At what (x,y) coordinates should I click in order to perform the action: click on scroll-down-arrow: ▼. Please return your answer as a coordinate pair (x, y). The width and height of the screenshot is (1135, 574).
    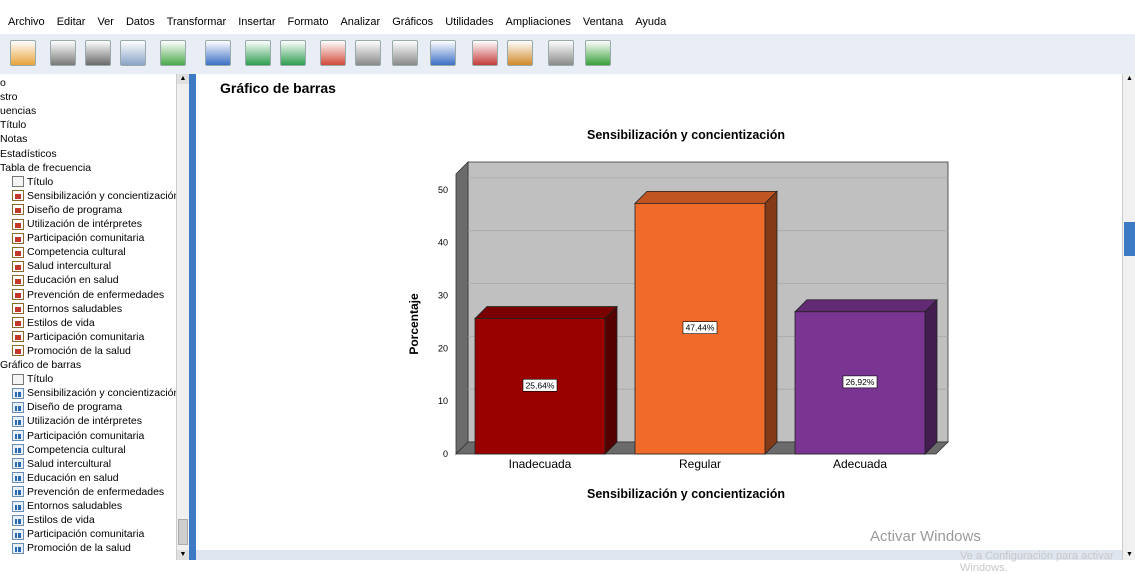
    Looking at the image, I should click on (183, 555).